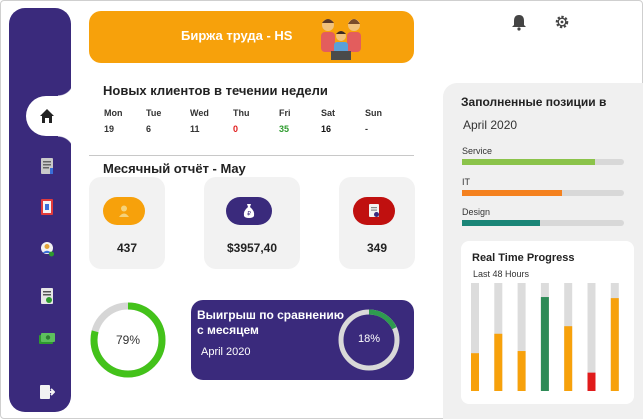 This screenshot has height=419, width=643. Describe the element at coordinates (195, 129) in the screenshot. I see `day-value: 11` at that location.